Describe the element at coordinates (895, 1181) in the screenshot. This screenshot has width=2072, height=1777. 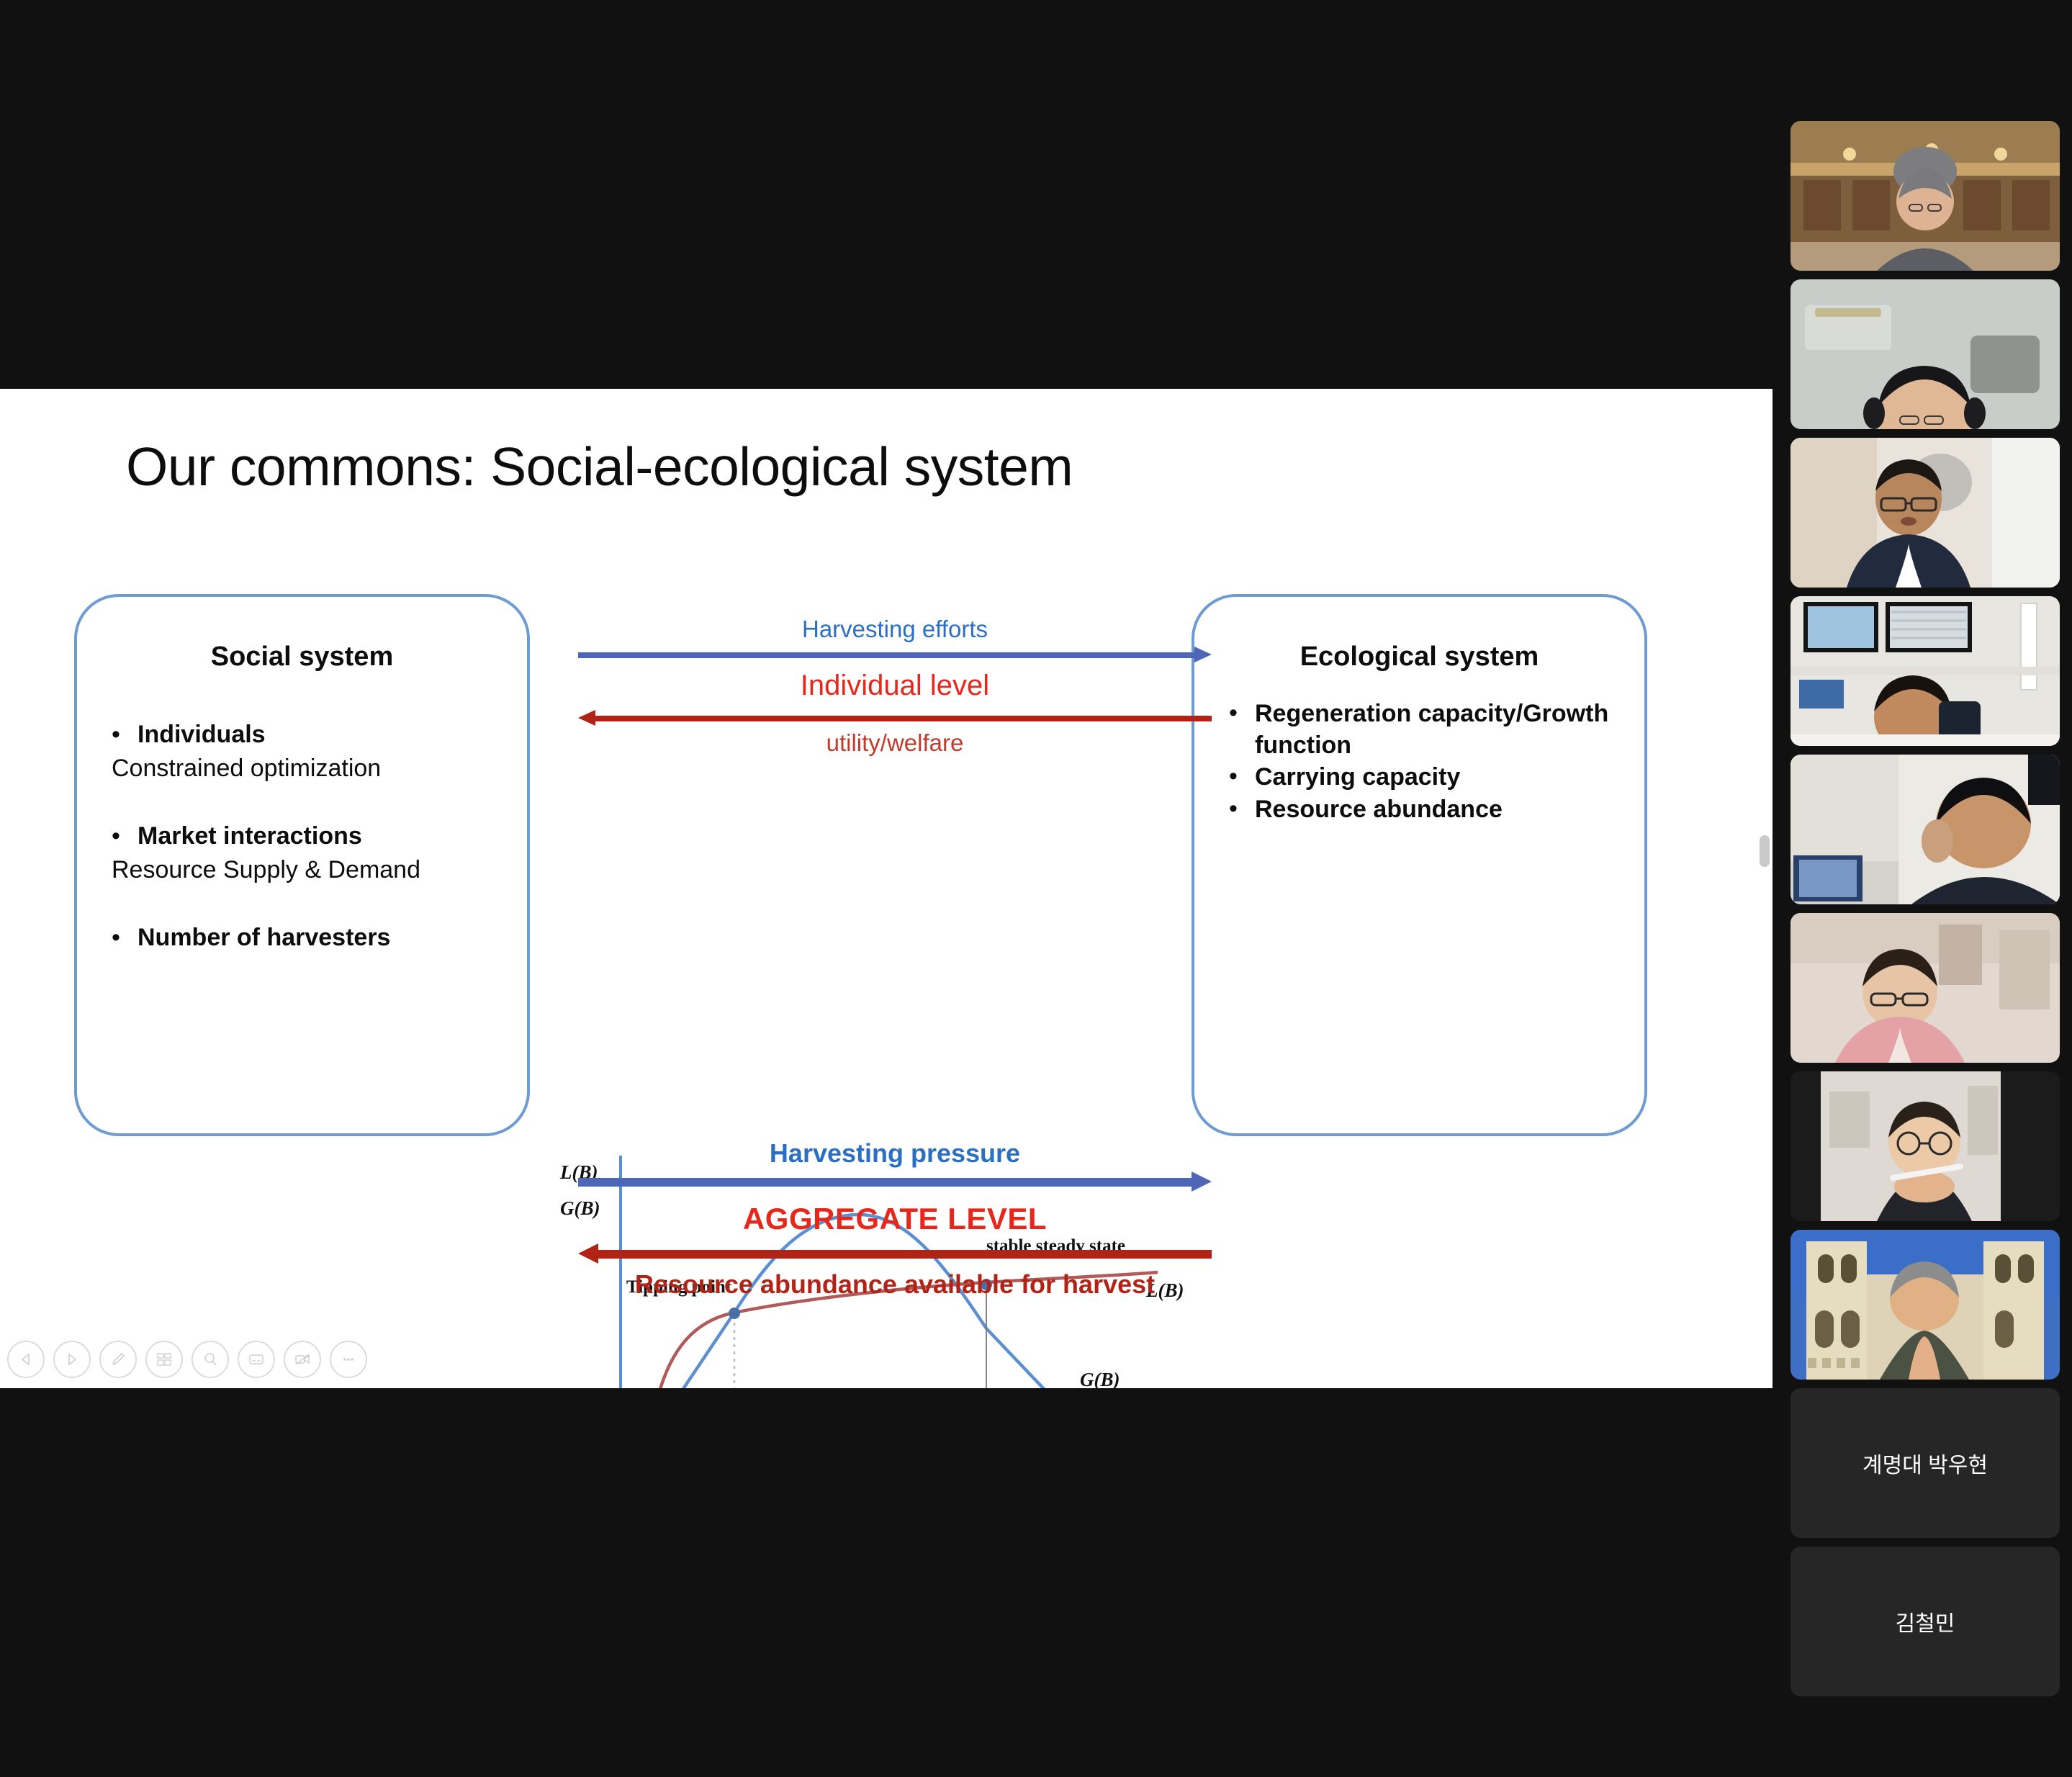
I see `harvesting-pressure-arrow` at that location.